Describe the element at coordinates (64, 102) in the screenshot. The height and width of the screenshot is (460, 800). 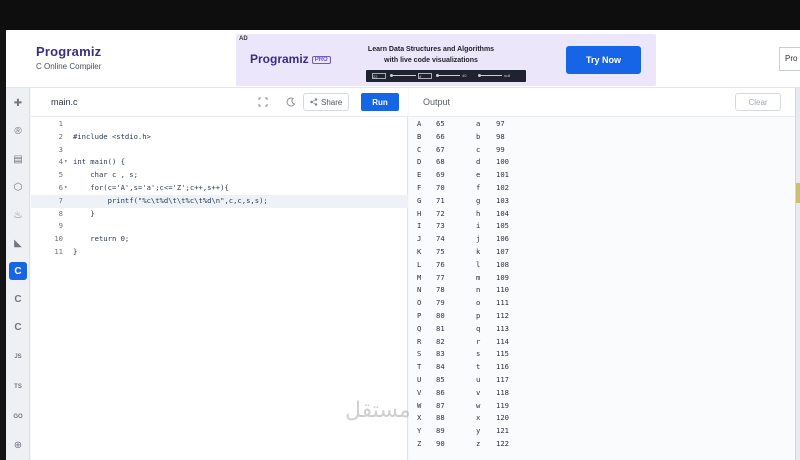
I see `file-tab: main.c` at that location.